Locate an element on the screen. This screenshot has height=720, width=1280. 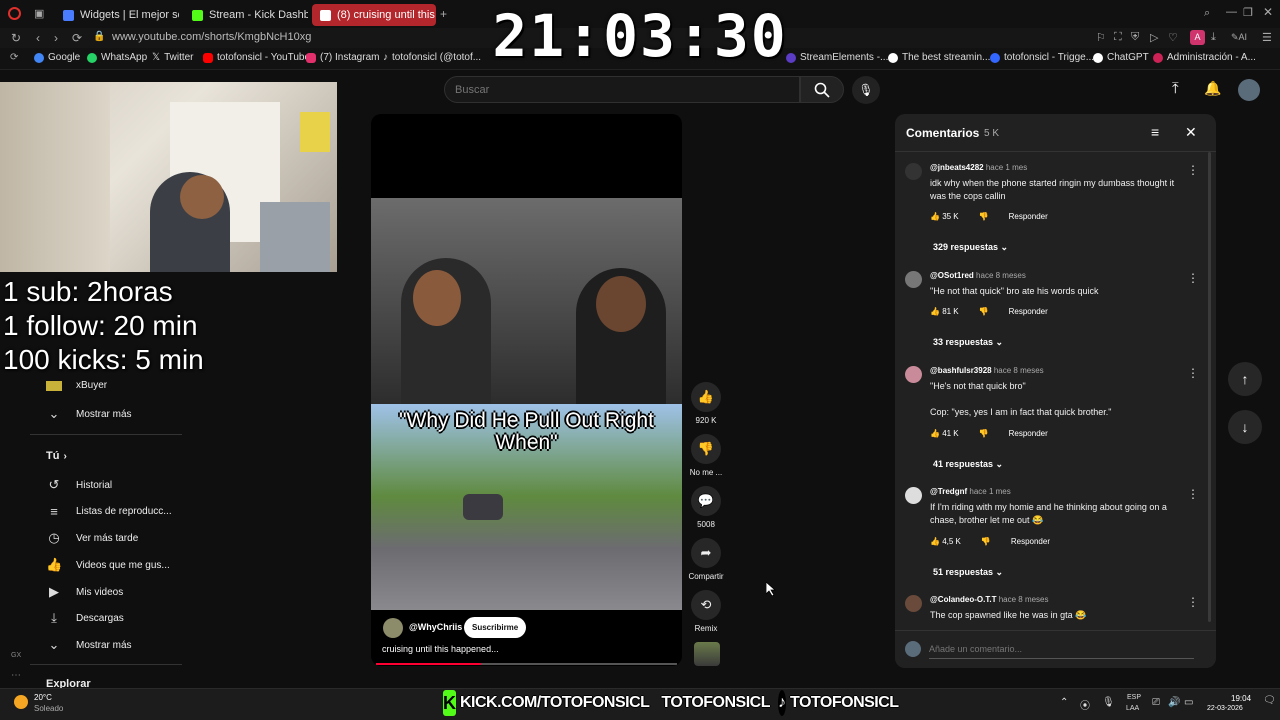
play-icon: ▷ is located at coordinates (1154, 37).